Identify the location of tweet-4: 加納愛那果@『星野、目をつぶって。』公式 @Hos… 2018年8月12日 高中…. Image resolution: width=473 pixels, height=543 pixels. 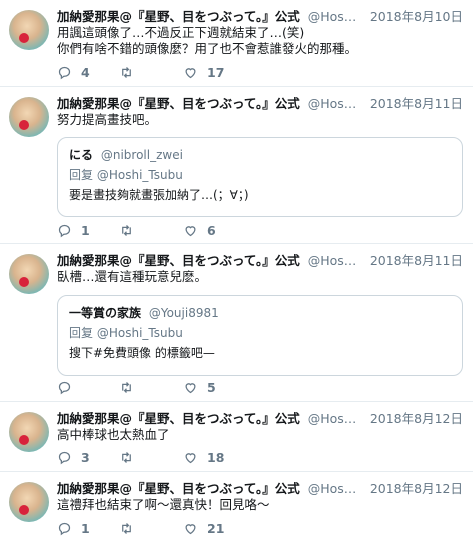
(236, 437).